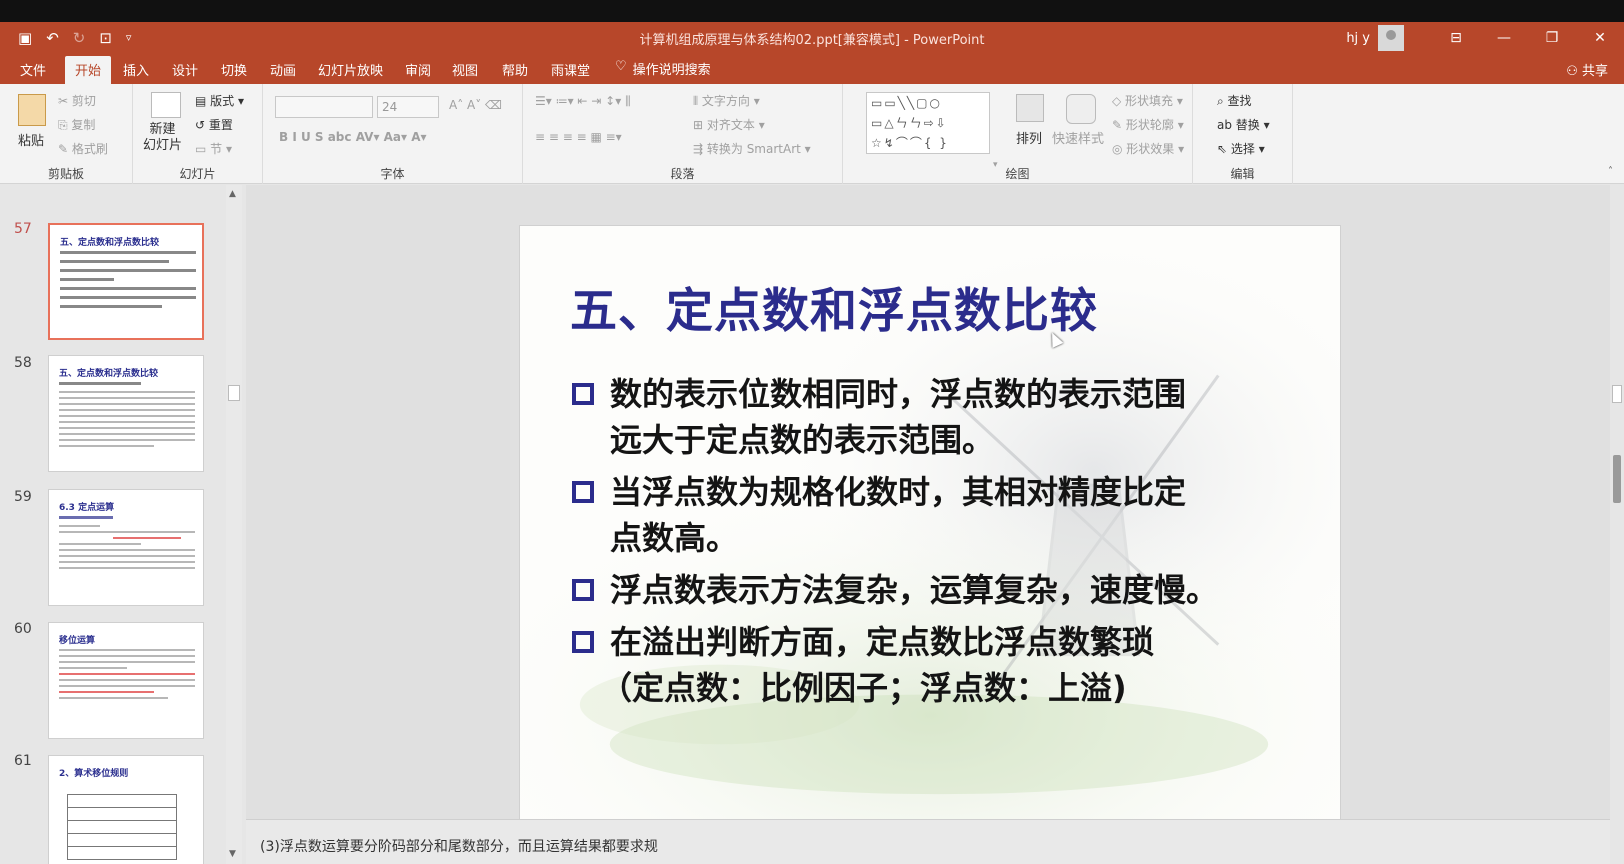 This screenshot has width=1624, height=864. Describe the element at coordinates (31, 139) in the screenshot. I see `paste-button: 粘贴` at that location.